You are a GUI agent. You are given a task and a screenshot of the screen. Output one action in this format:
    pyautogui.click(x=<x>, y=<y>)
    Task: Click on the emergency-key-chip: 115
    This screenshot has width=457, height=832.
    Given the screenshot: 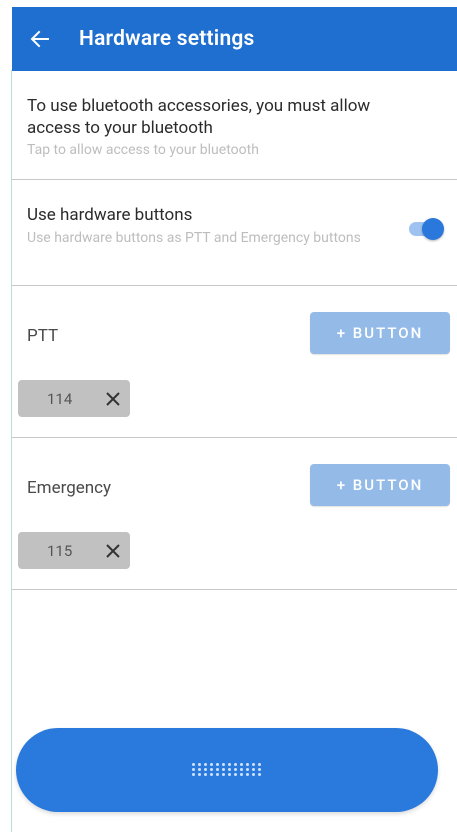 What is the action you would take?
    pyautogui.click(x=74, y=550)
    